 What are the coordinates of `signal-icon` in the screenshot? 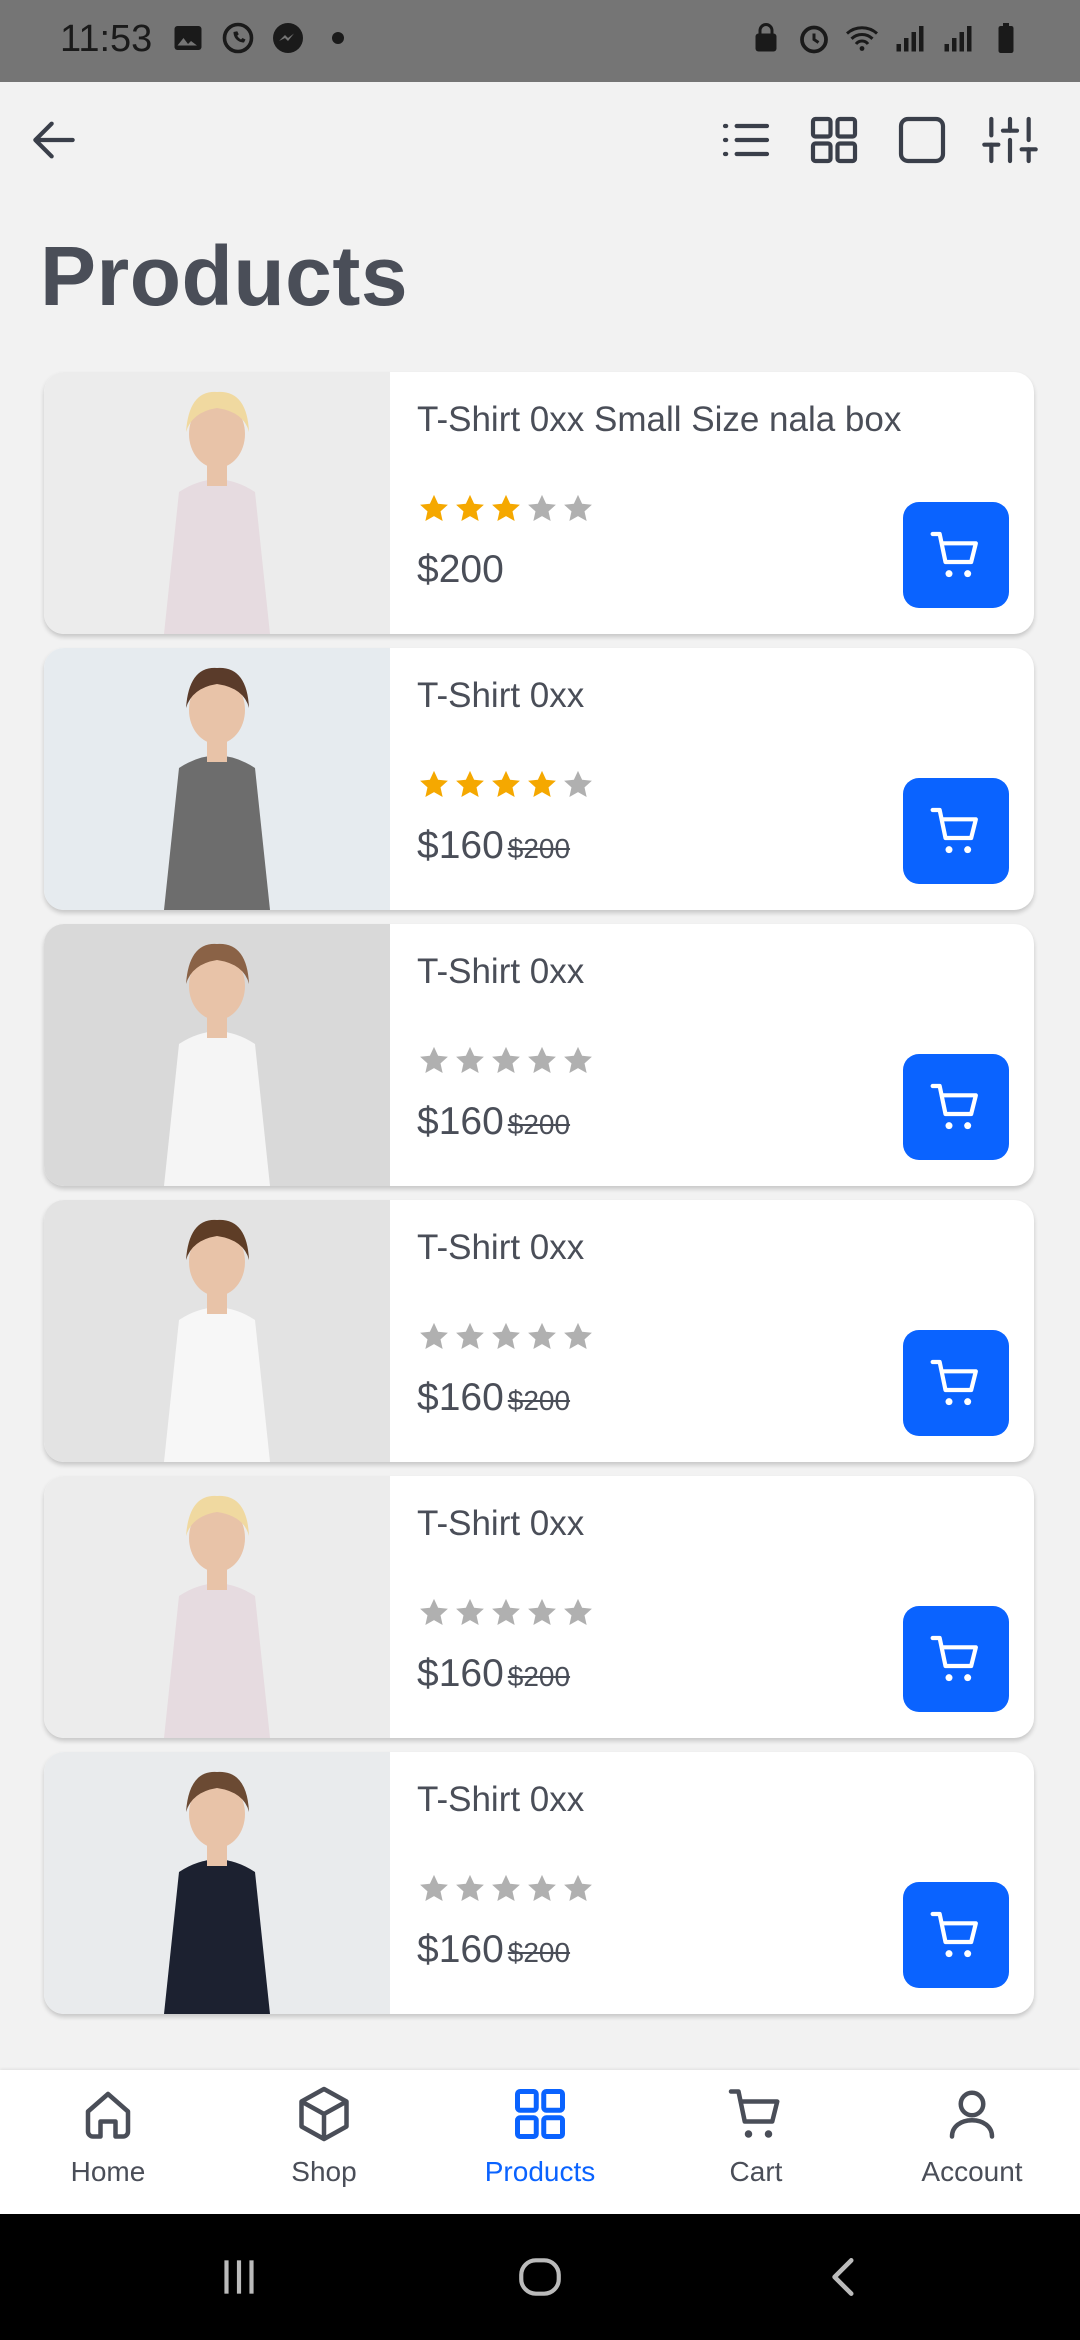 It's located at (910, 39).